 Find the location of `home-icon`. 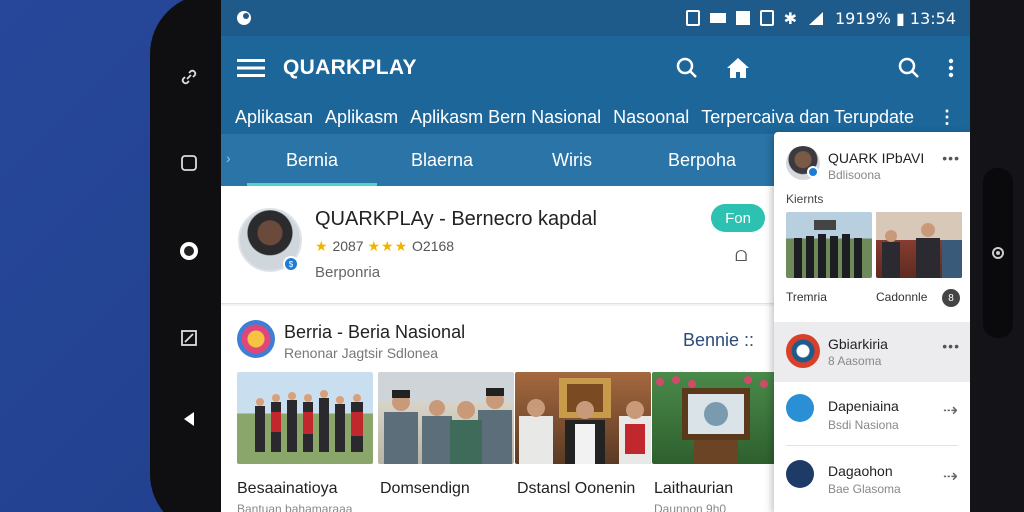

home-icon is located at coordinates (738, 68).